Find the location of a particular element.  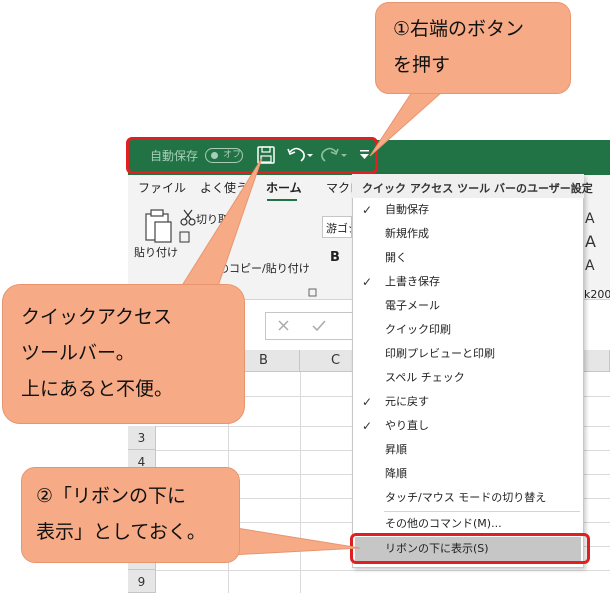

callout-qat: クイックアクセス ツールバー。 上にあると不便。 is located at coordinates (123, 354).